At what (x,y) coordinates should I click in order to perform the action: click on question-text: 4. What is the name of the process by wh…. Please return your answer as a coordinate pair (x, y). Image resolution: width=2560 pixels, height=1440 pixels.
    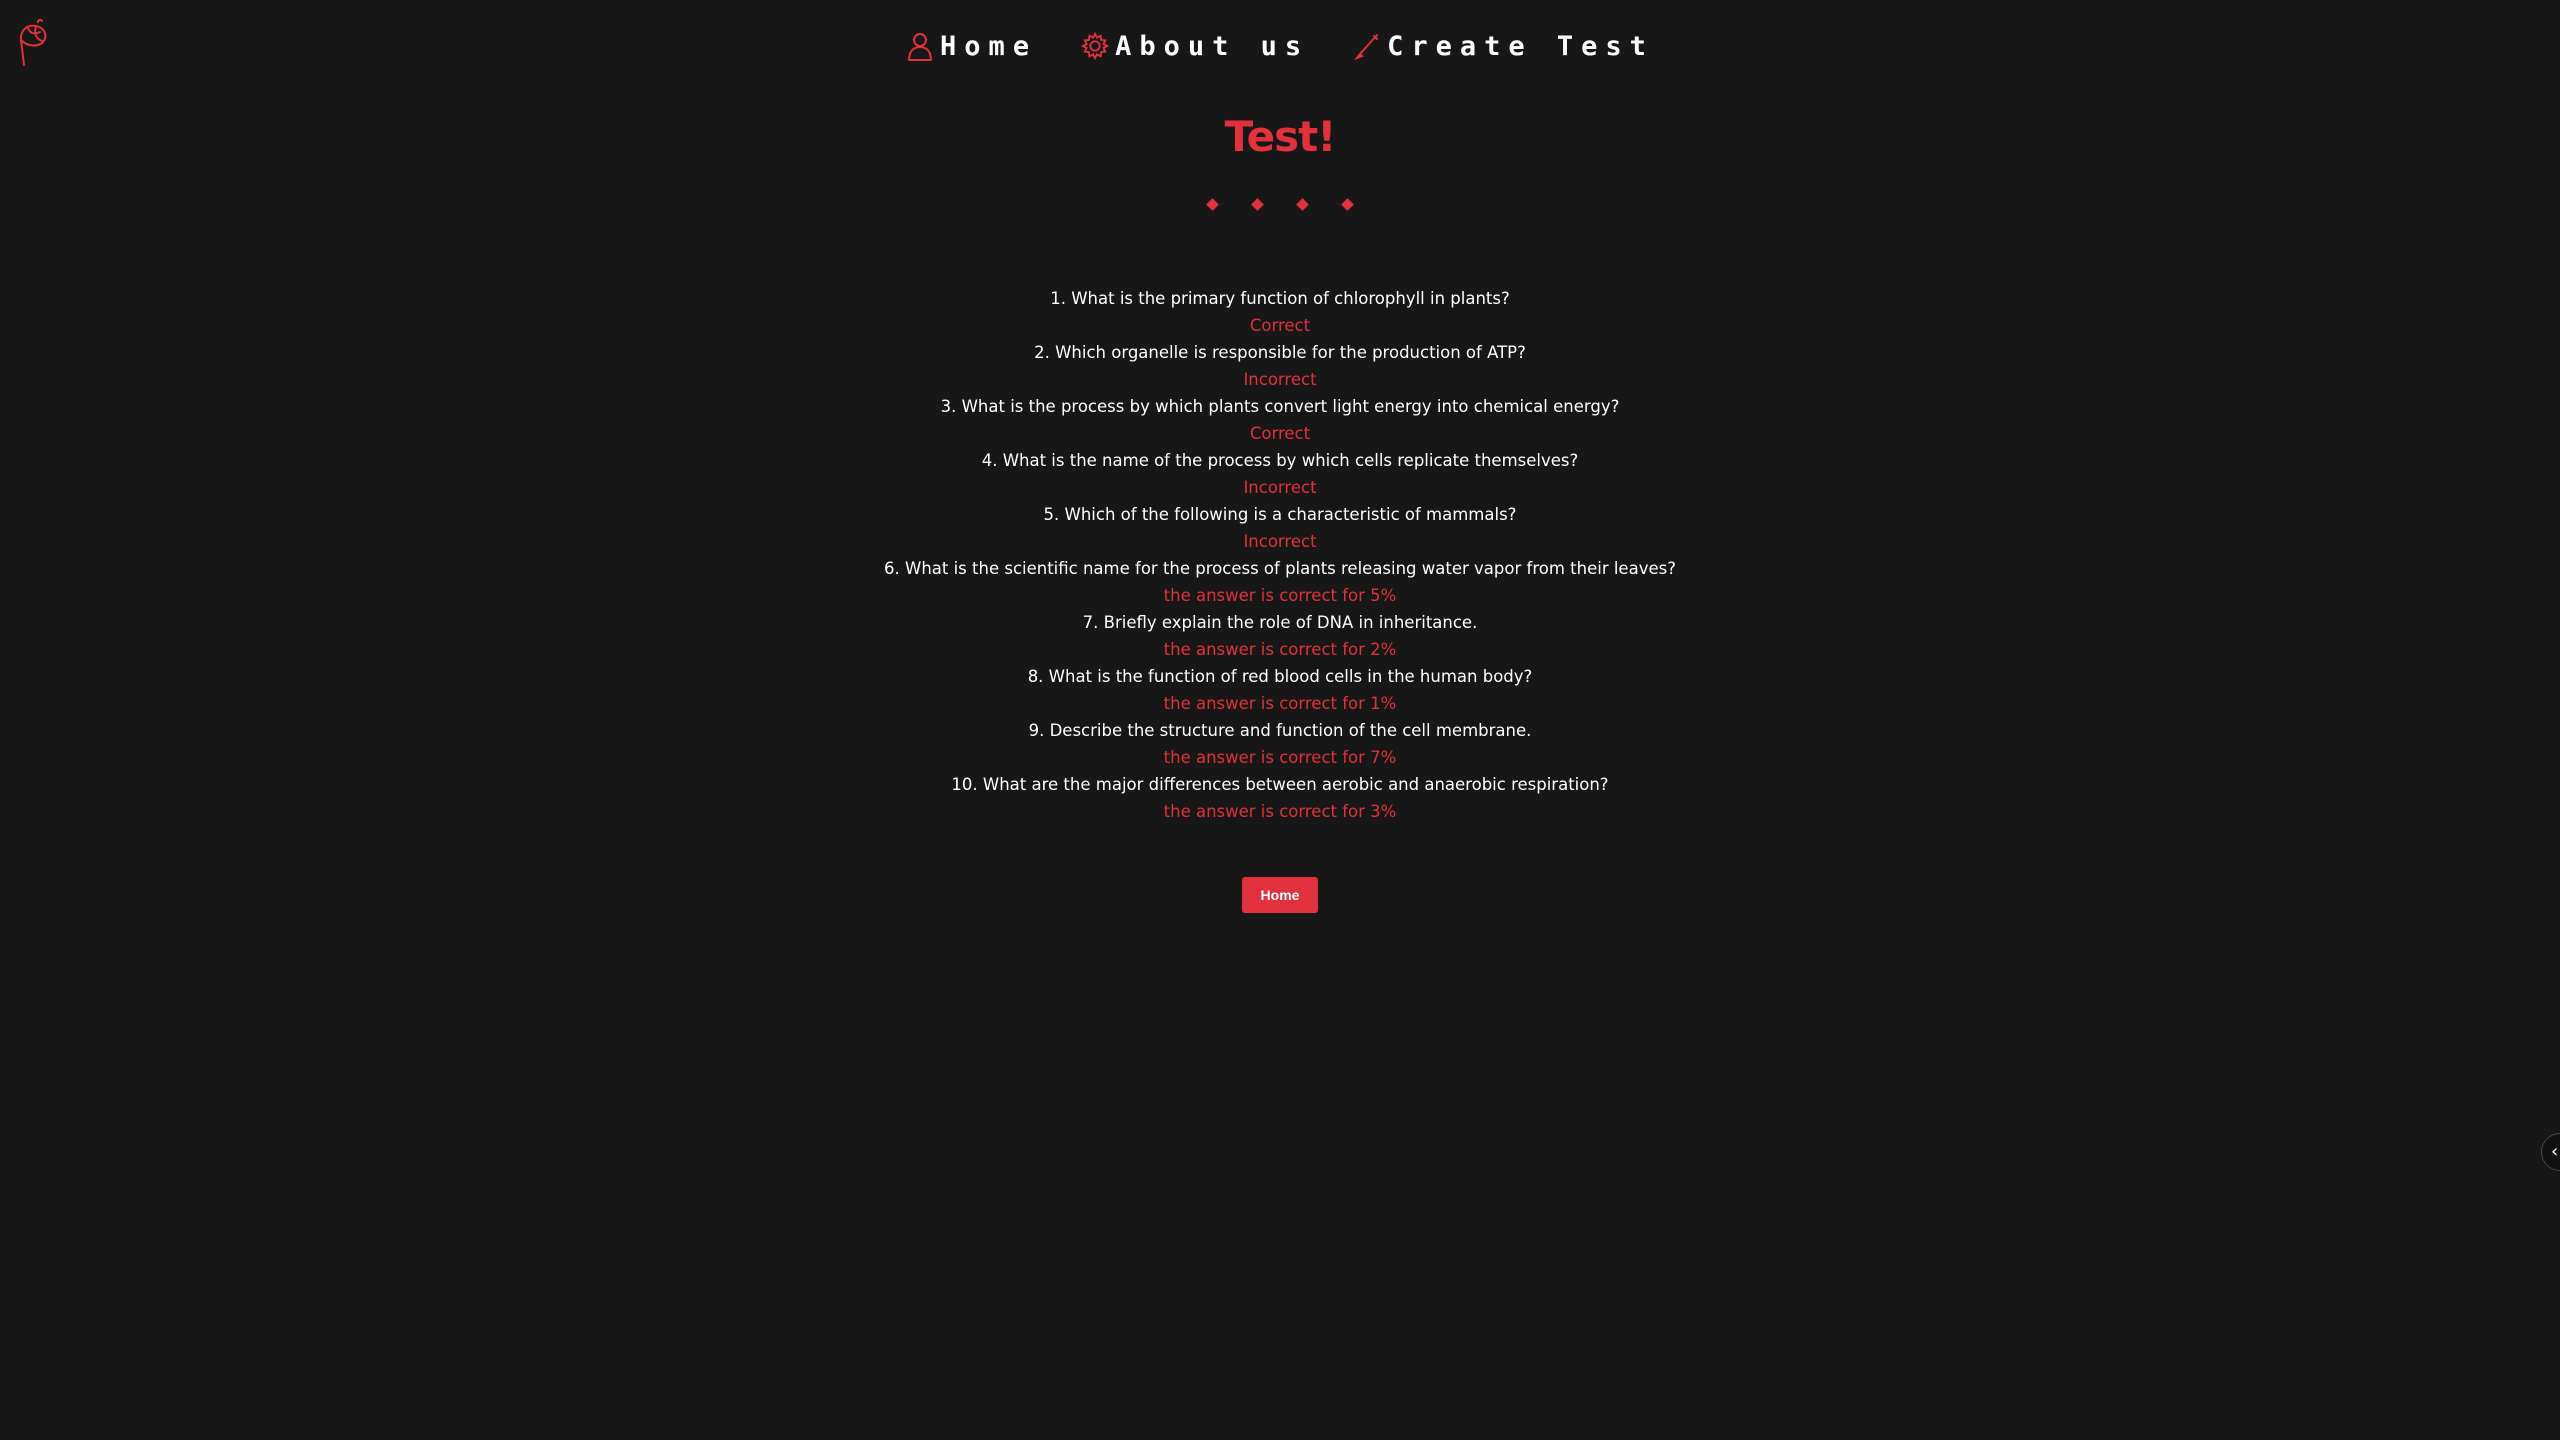
    Looking at the image, I should click on (1280, 460).